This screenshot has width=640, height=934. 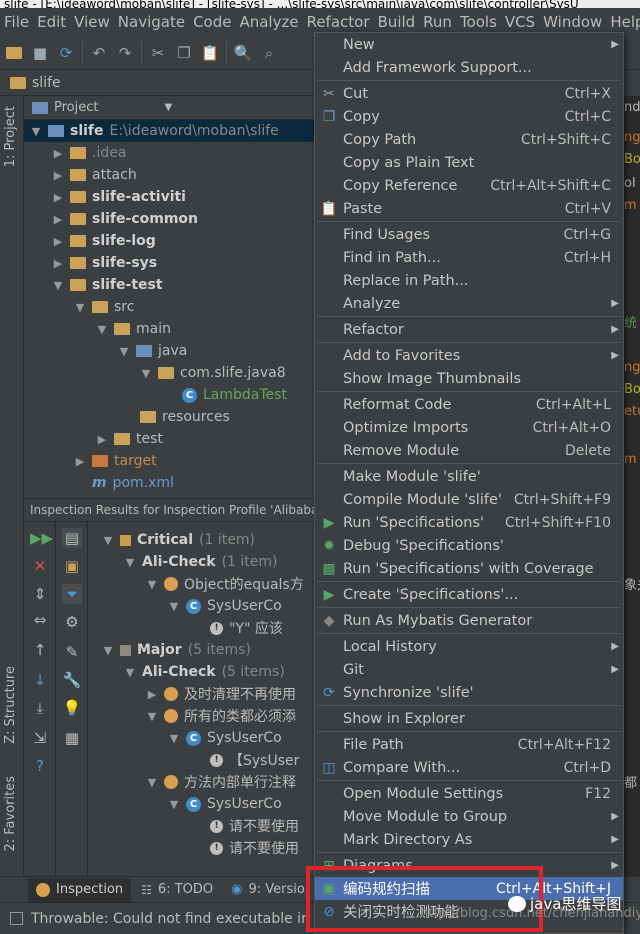 I want to click on menu-file: File, so click(x=16, y=22).